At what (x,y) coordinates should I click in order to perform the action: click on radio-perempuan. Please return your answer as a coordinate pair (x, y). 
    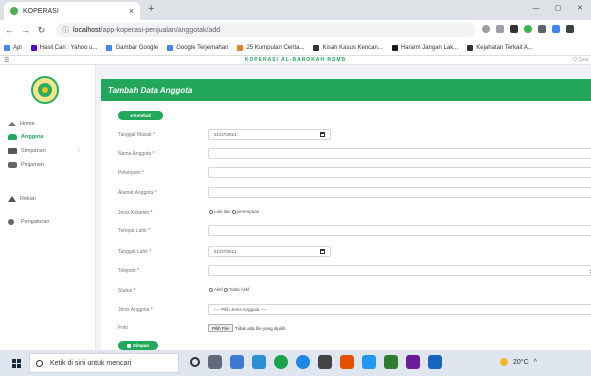
    Looking at the image, I should click on (233, 211).